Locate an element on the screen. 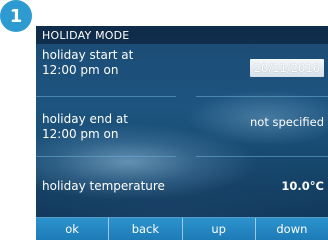 This screenshot has height=240, width=328. holiday-start-label: holiday start at 12:00 pm on is located at coordinates (87, 63).